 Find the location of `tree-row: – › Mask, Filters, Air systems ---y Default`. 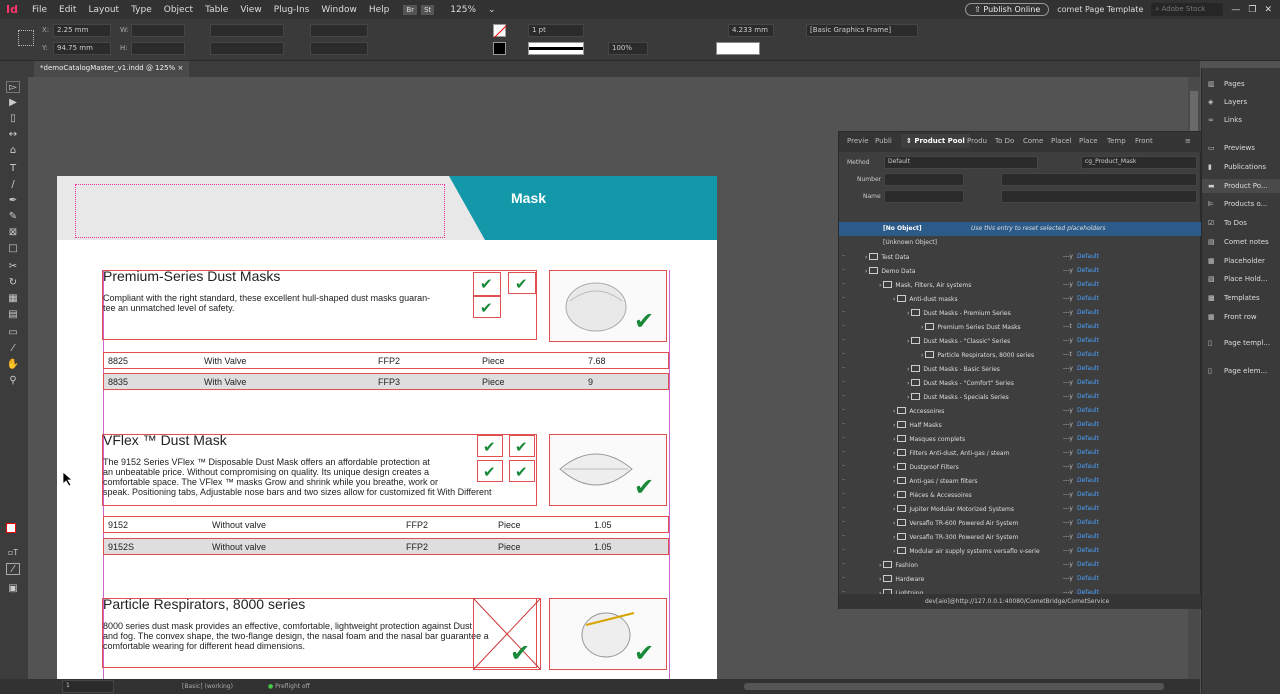

tree-row: – › Mask, Filters, Air systems ---y Default is located at coordinates (1020, 285).